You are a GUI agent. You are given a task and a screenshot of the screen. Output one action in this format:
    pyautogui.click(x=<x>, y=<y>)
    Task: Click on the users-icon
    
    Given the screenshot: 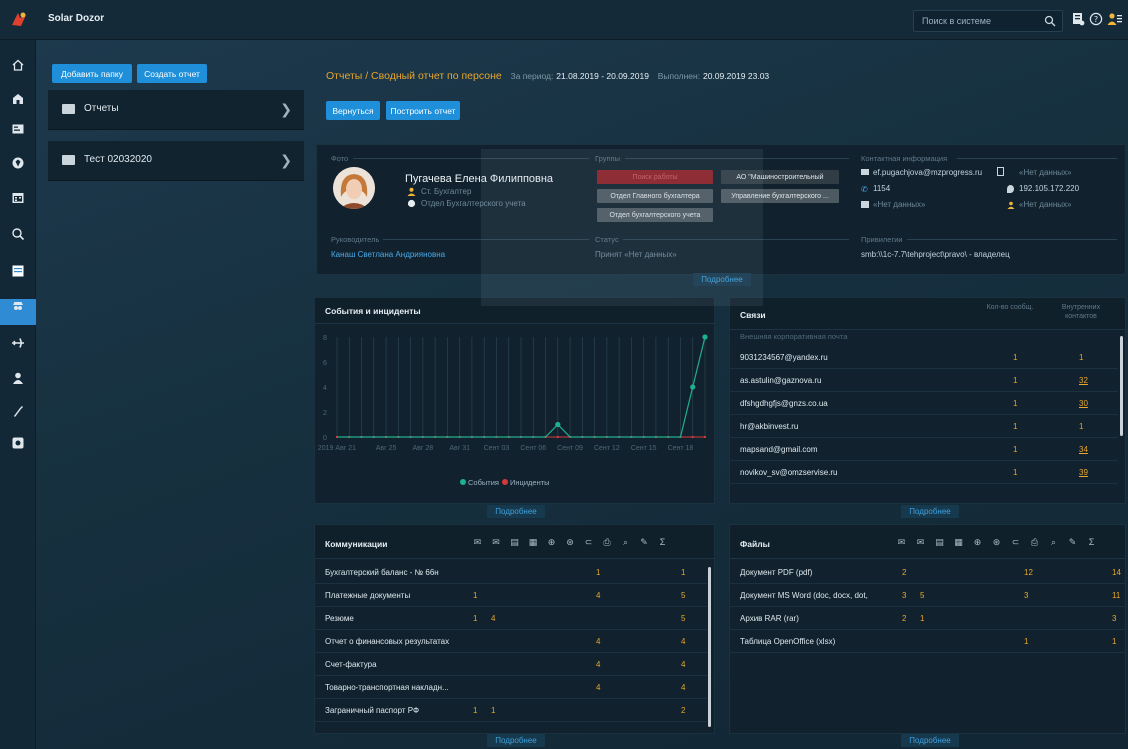 What is the action you would take?
    pyautogui.click(x=18, y=378)
    